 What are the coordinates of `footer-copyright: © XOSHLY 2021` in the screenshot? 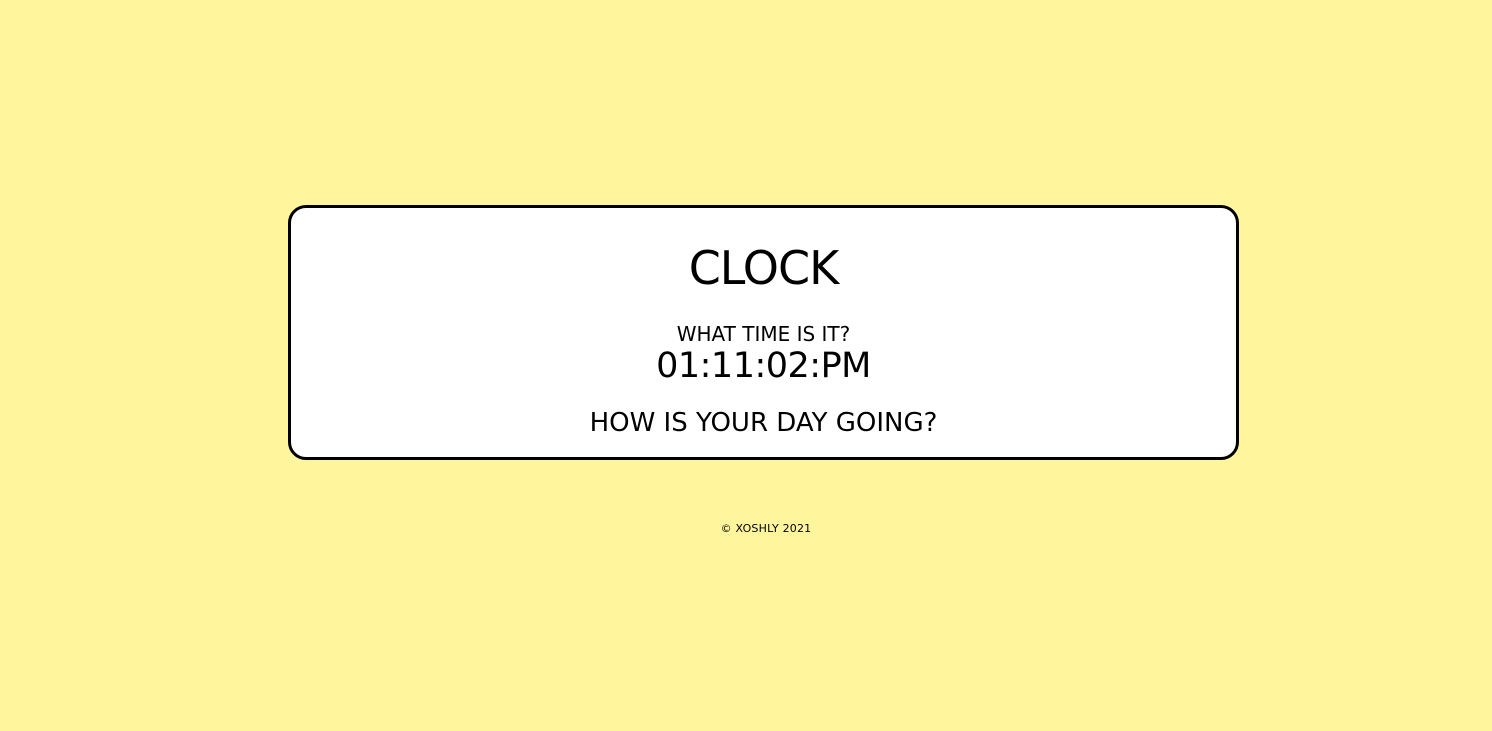 It's located at (766, 528).